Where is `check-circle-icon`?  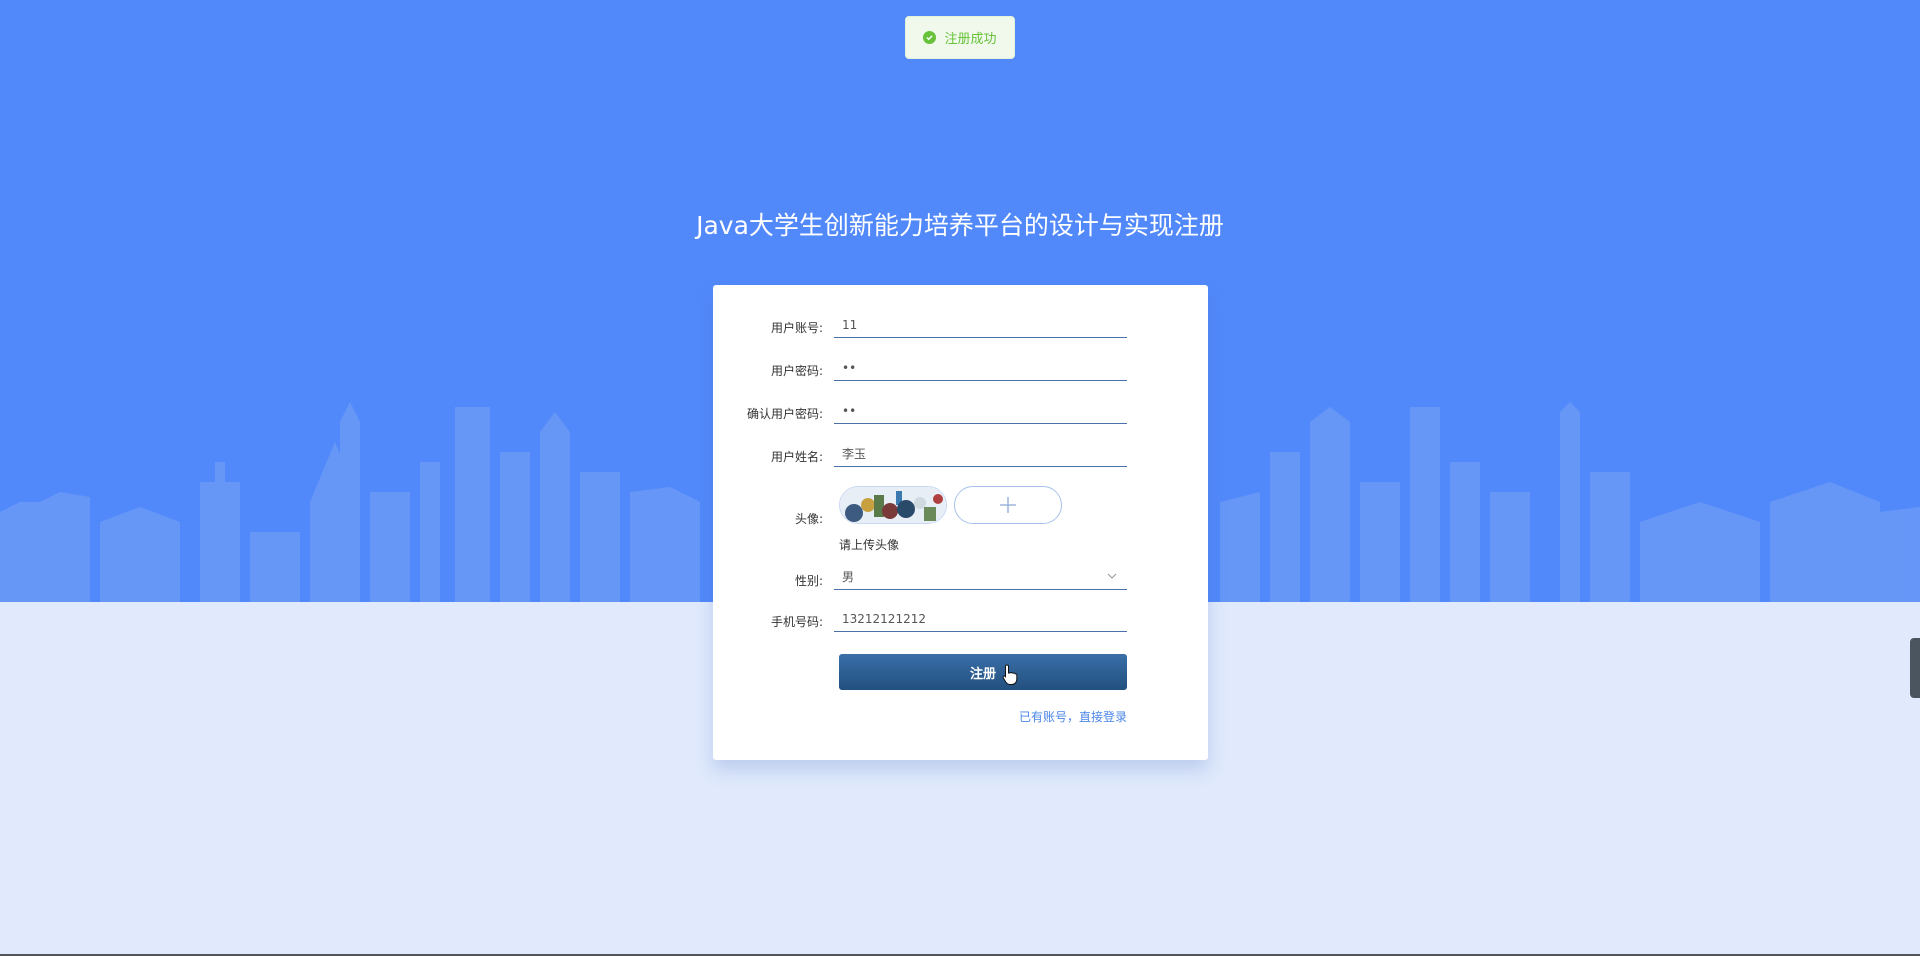 check-circle-icon is located at coordinates (930, 37).